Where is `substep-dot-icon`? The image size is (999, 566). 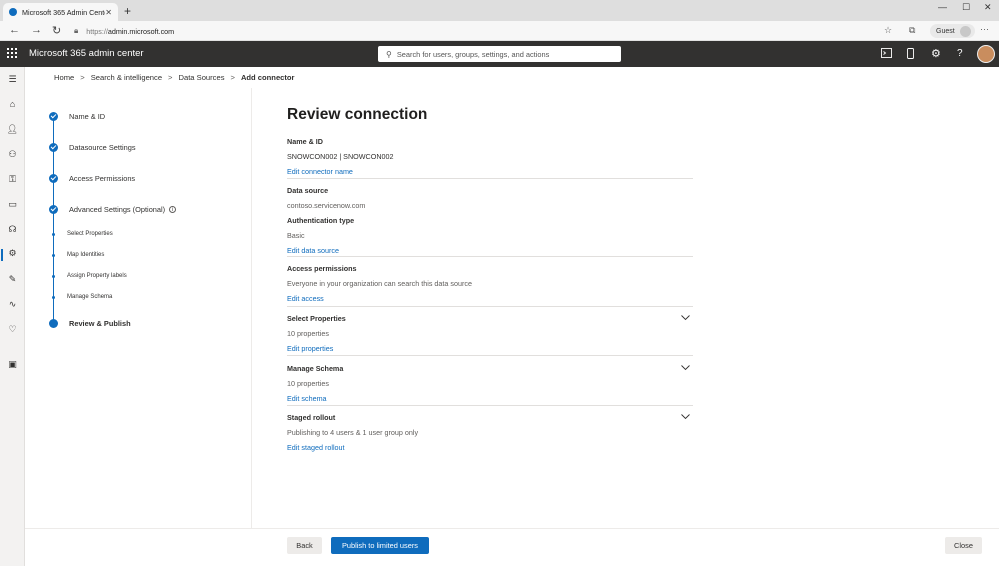 substep-dot-icon is located at coordinates (53, 276).